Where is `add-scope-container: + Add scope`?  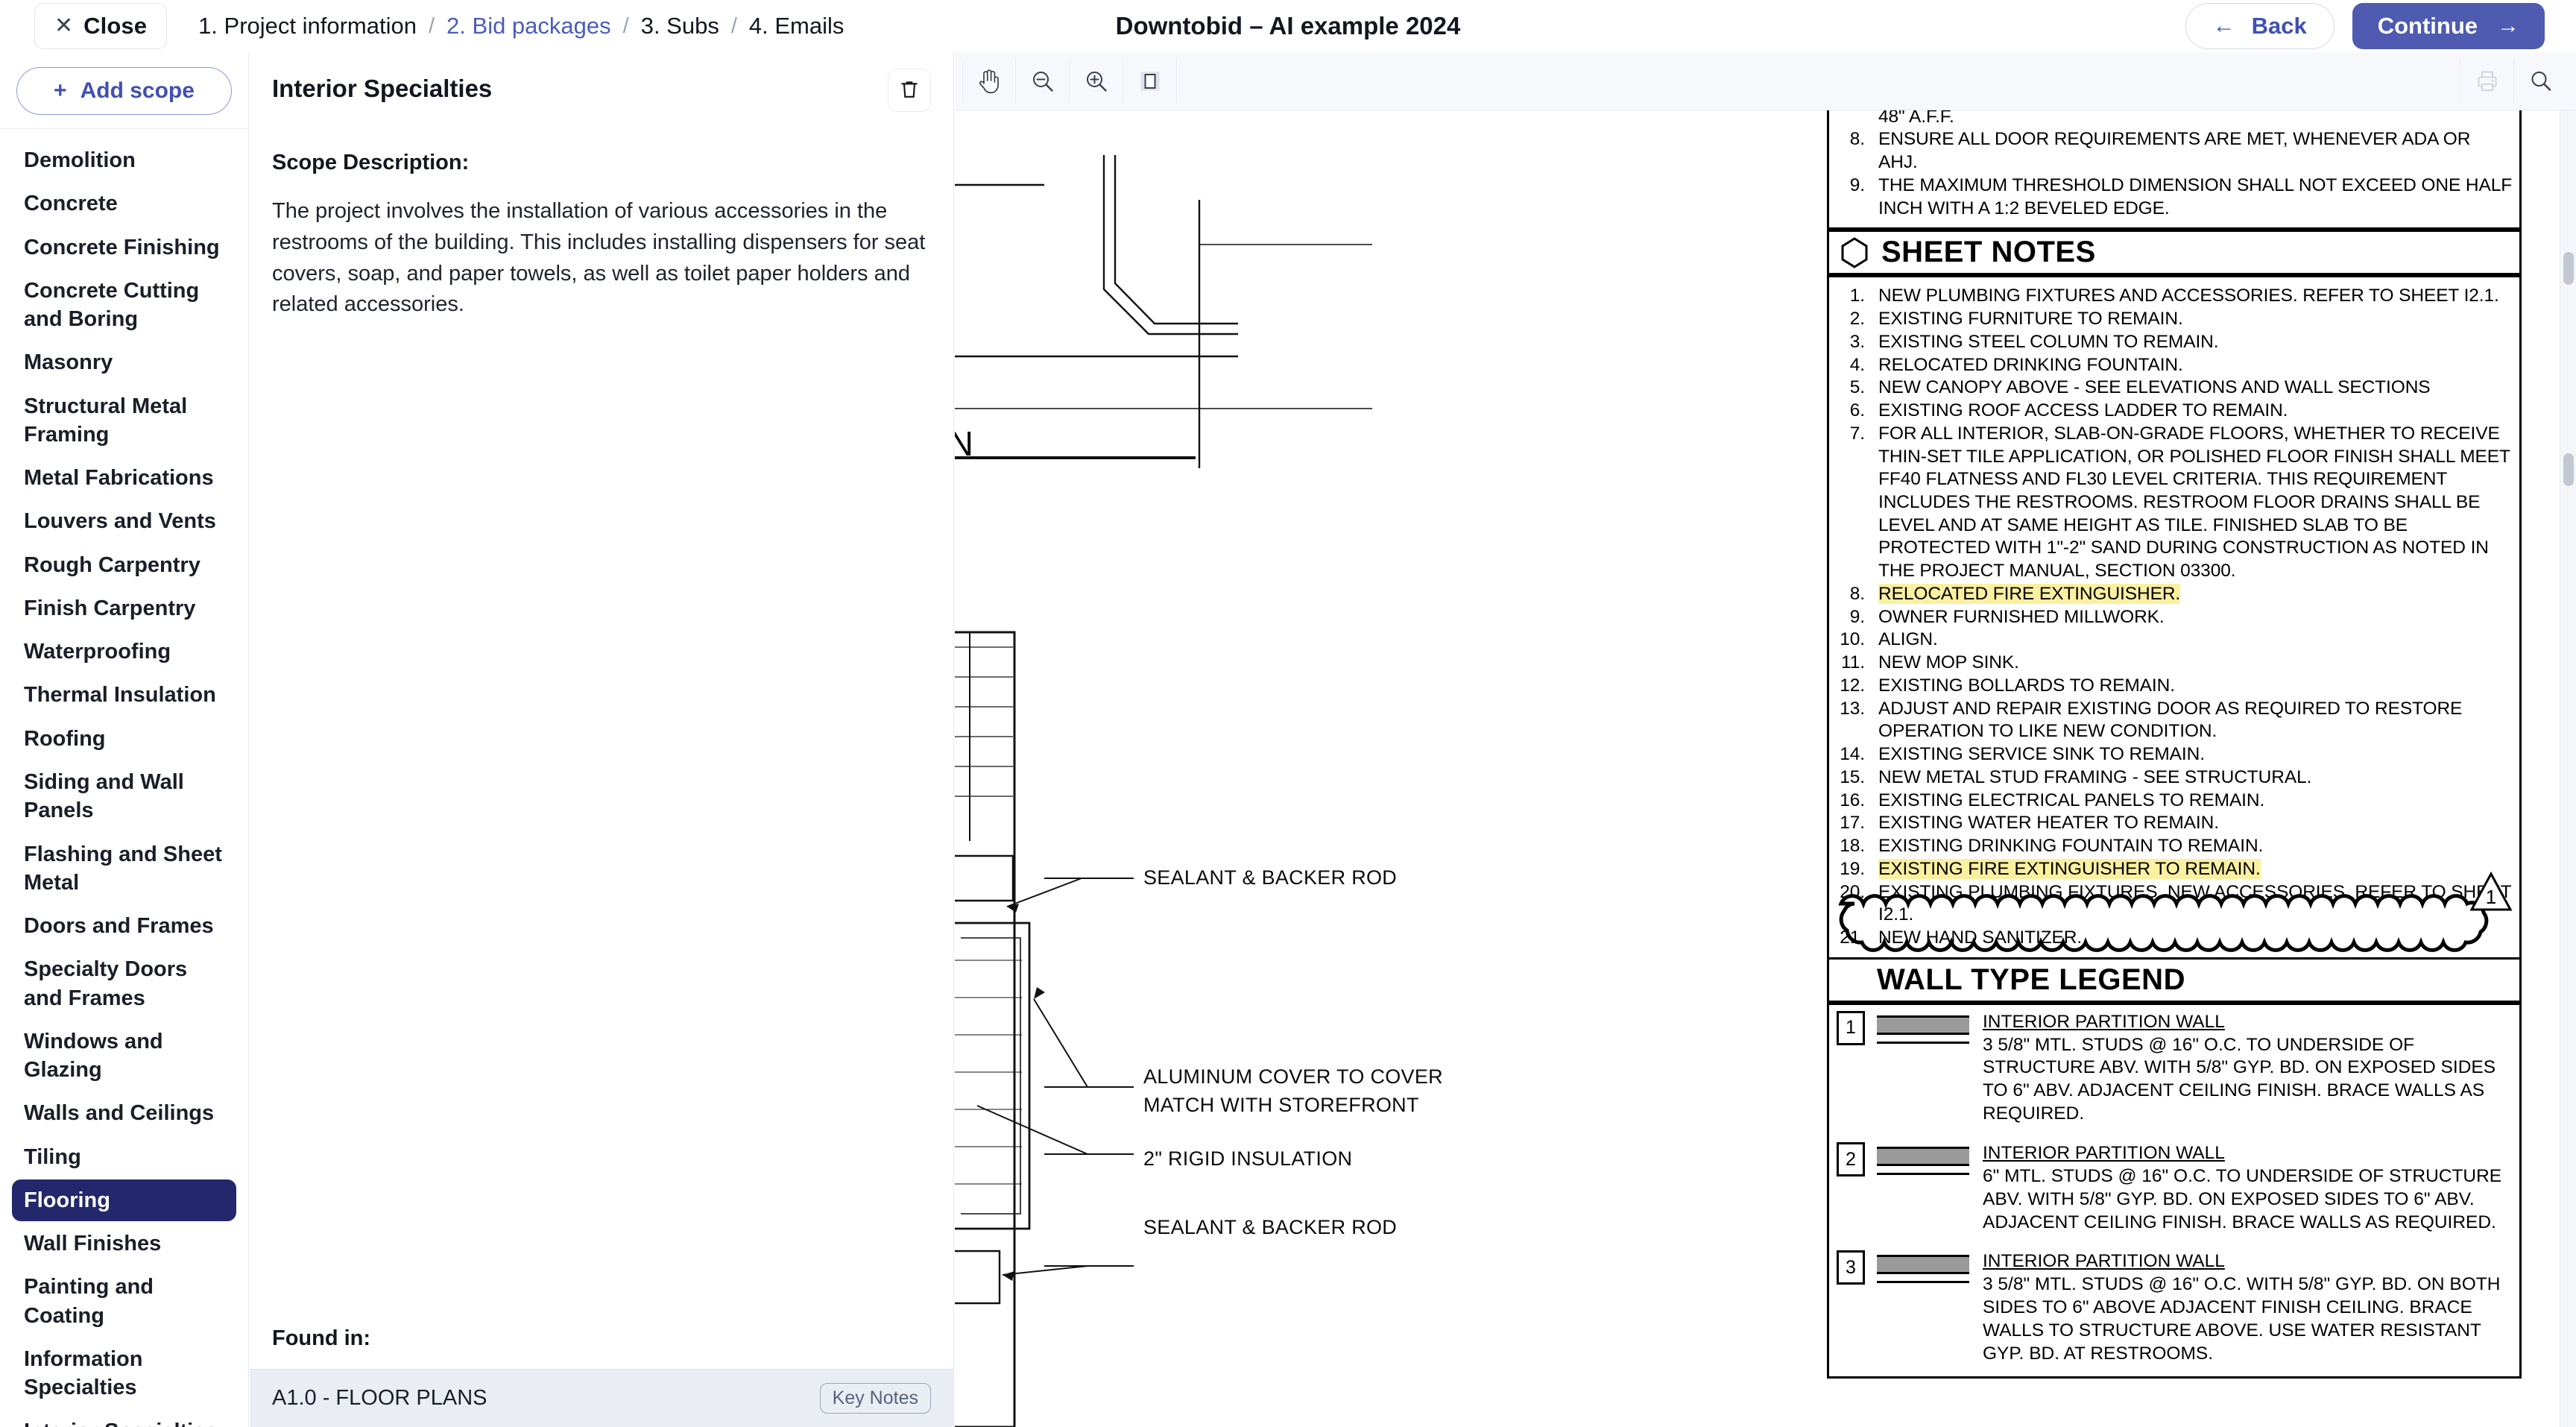 add-scope-container: + Add scope is located at coordinates (124, 91).